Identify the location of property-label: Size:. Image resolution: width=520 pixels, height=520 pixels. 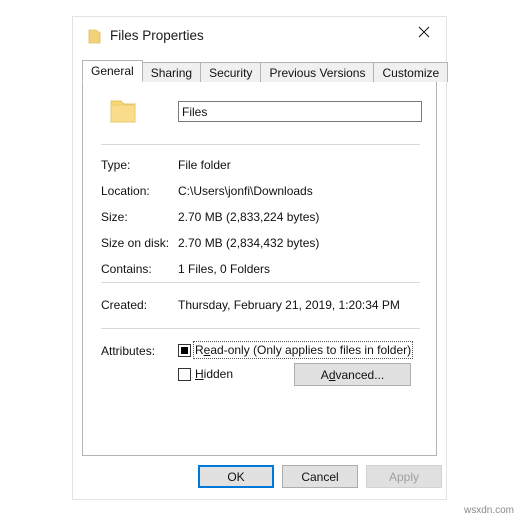
(114, 217).